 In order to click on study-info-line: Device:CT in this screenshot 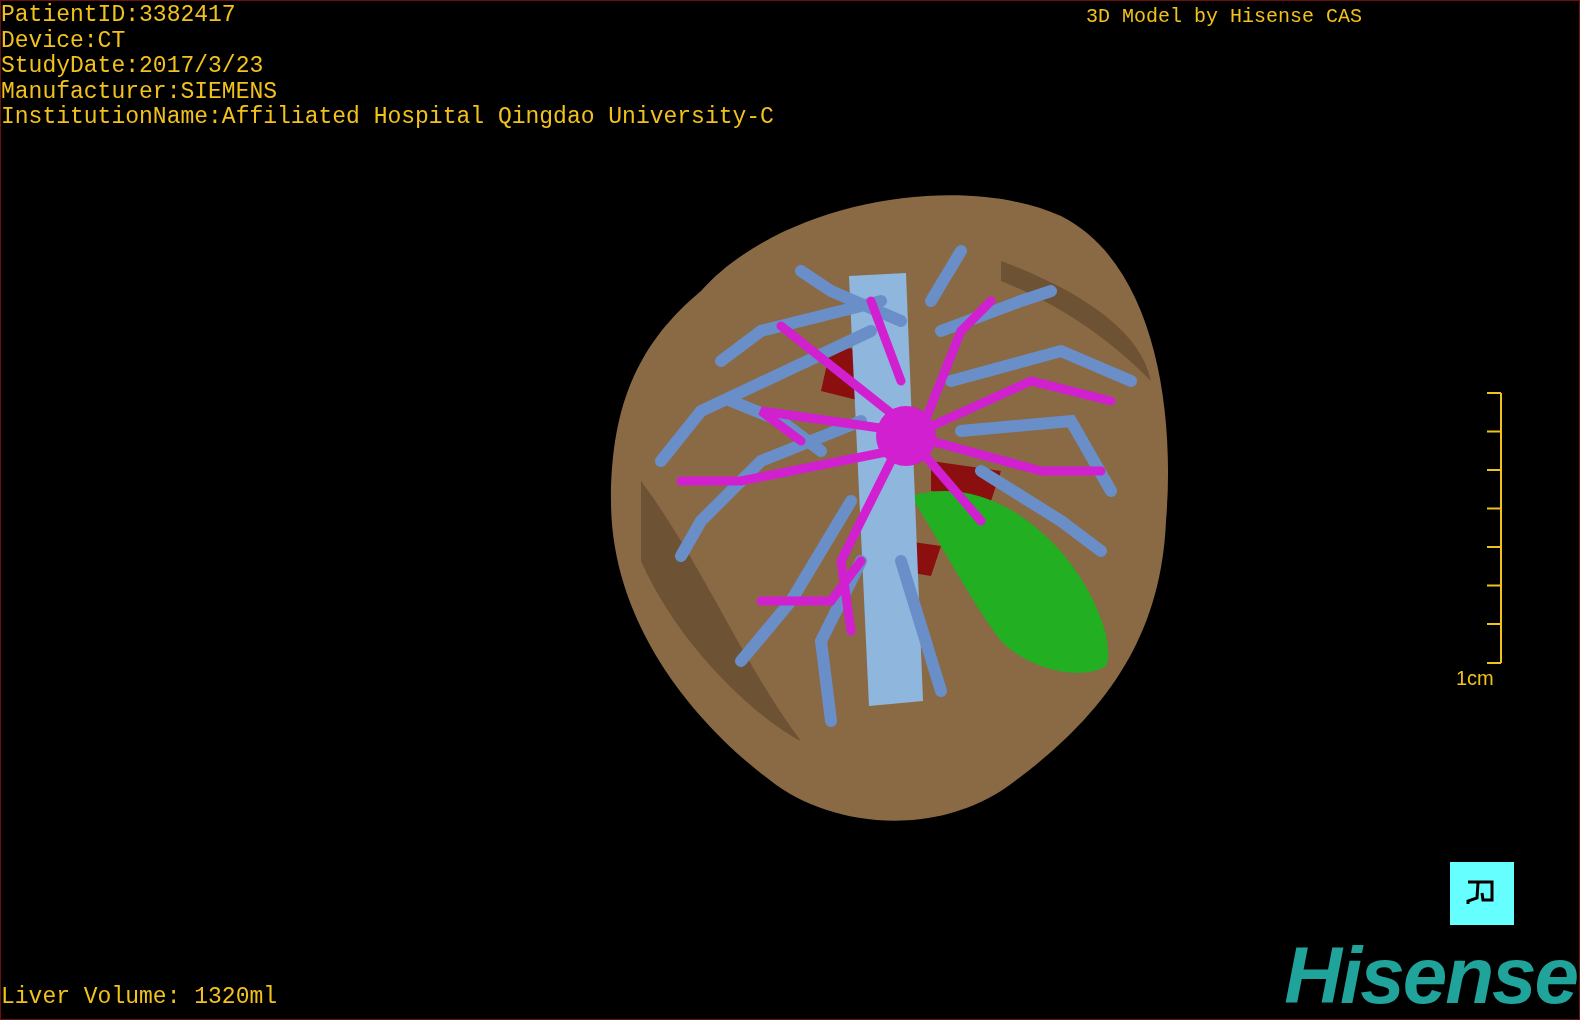, I will do `click(64, 41)`.